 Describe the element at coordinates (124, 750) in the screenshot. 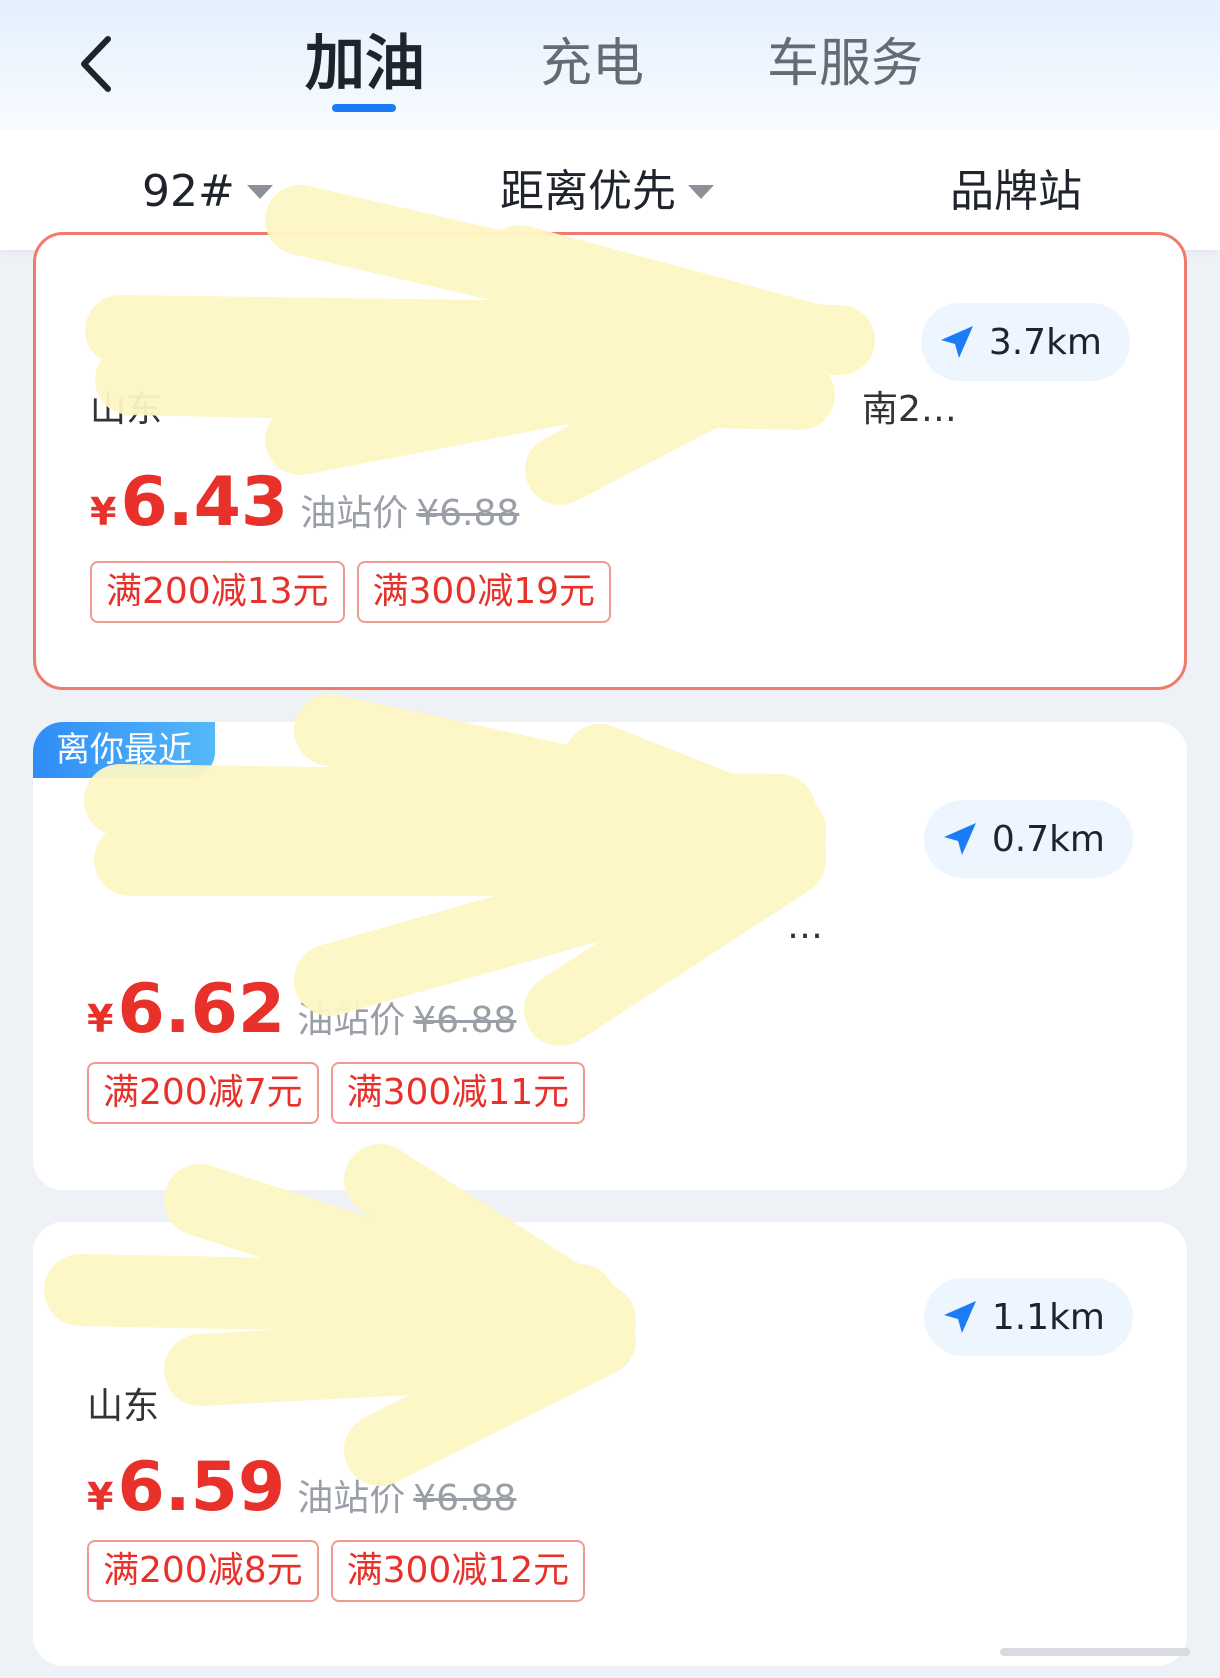

I see `nearest-badge: 离你最近` at that location.